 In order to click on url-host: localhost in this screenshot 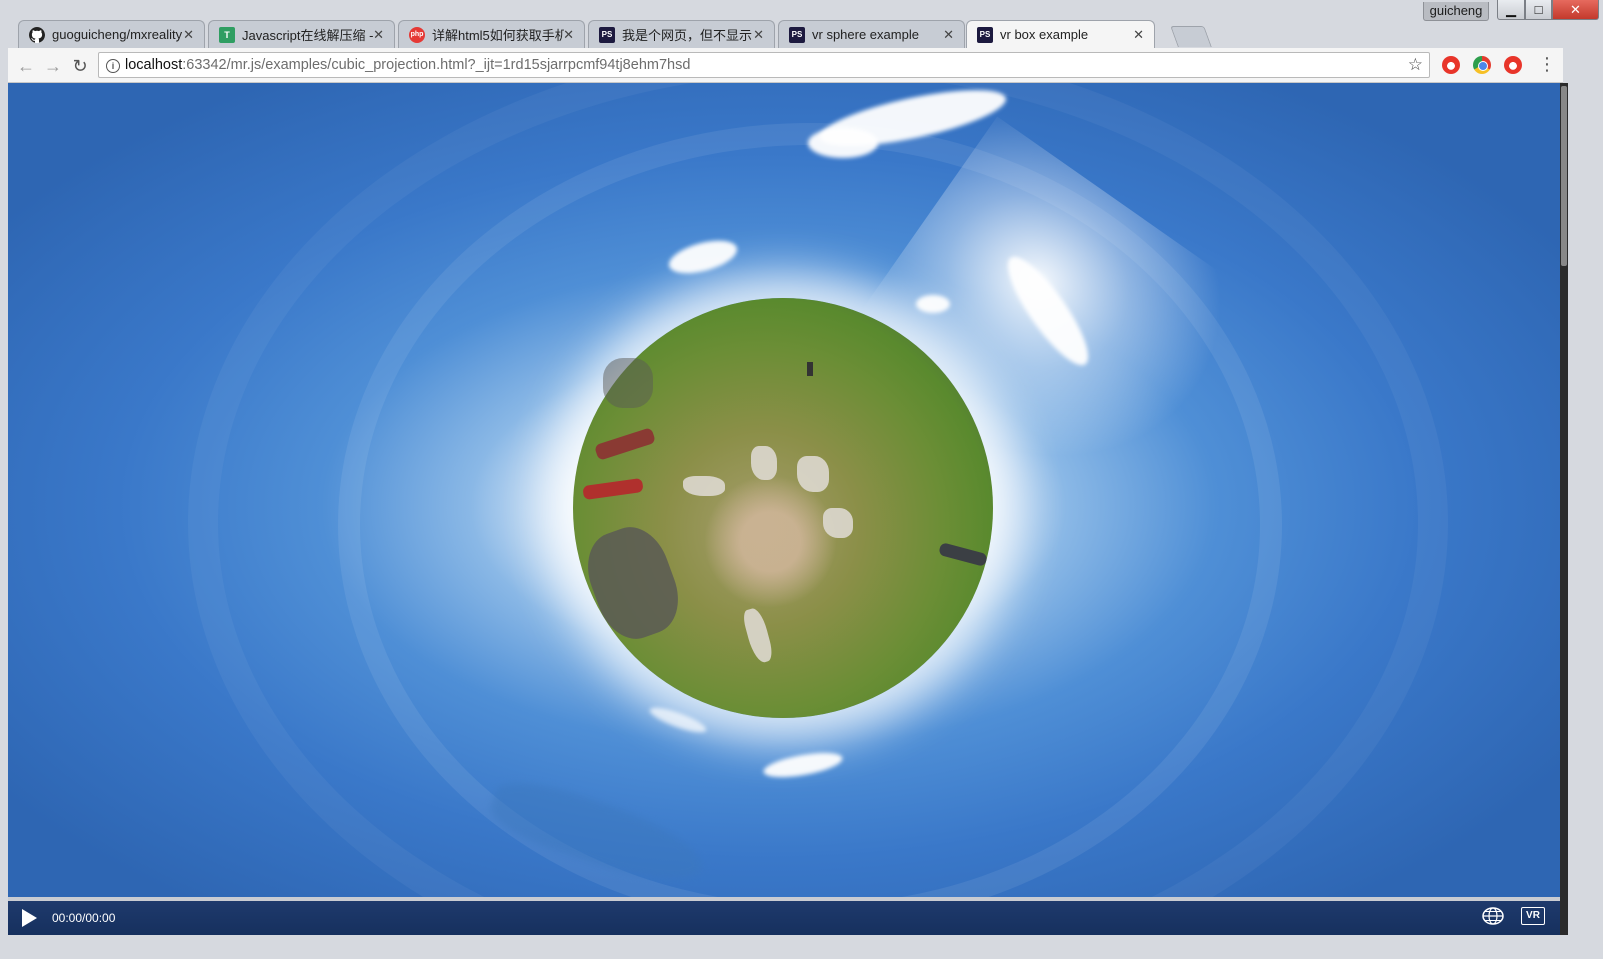, I will do `click(154, 65)`.